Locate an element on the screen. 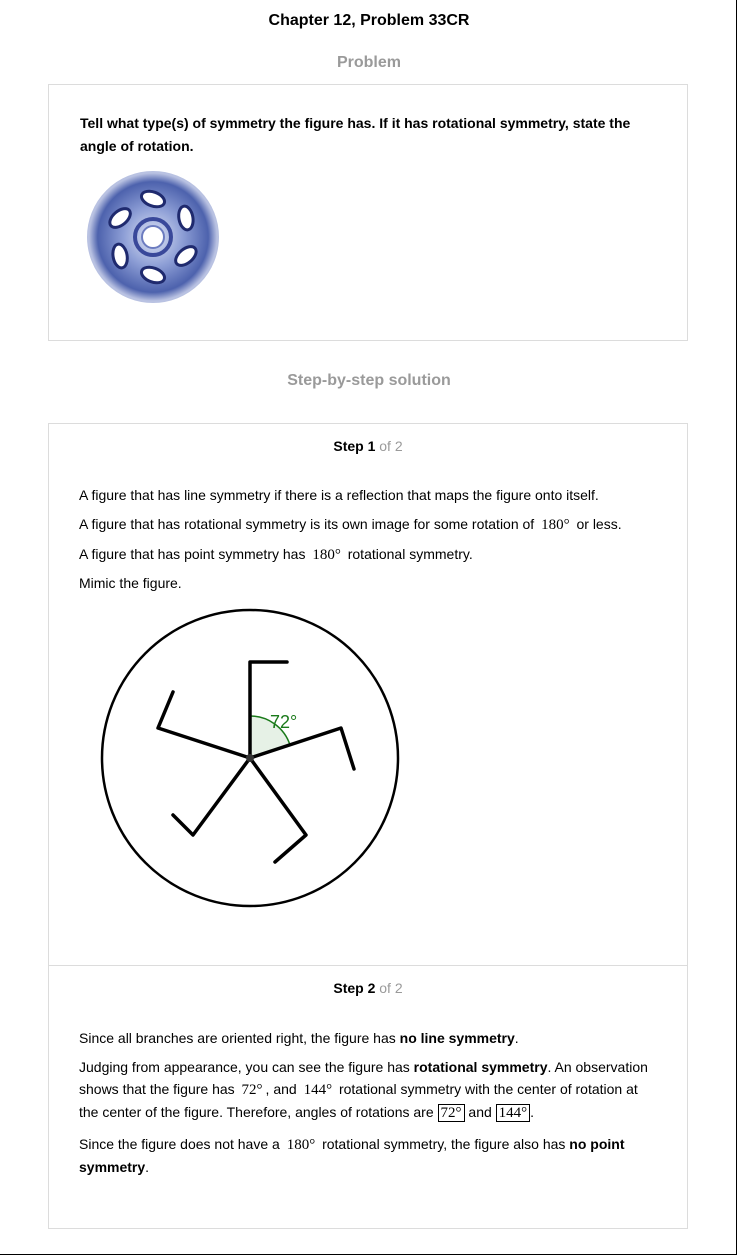 This screenshot has width=738, height=1256. solution-heading: Step-by-step solution is located at coordinates (369, 380).